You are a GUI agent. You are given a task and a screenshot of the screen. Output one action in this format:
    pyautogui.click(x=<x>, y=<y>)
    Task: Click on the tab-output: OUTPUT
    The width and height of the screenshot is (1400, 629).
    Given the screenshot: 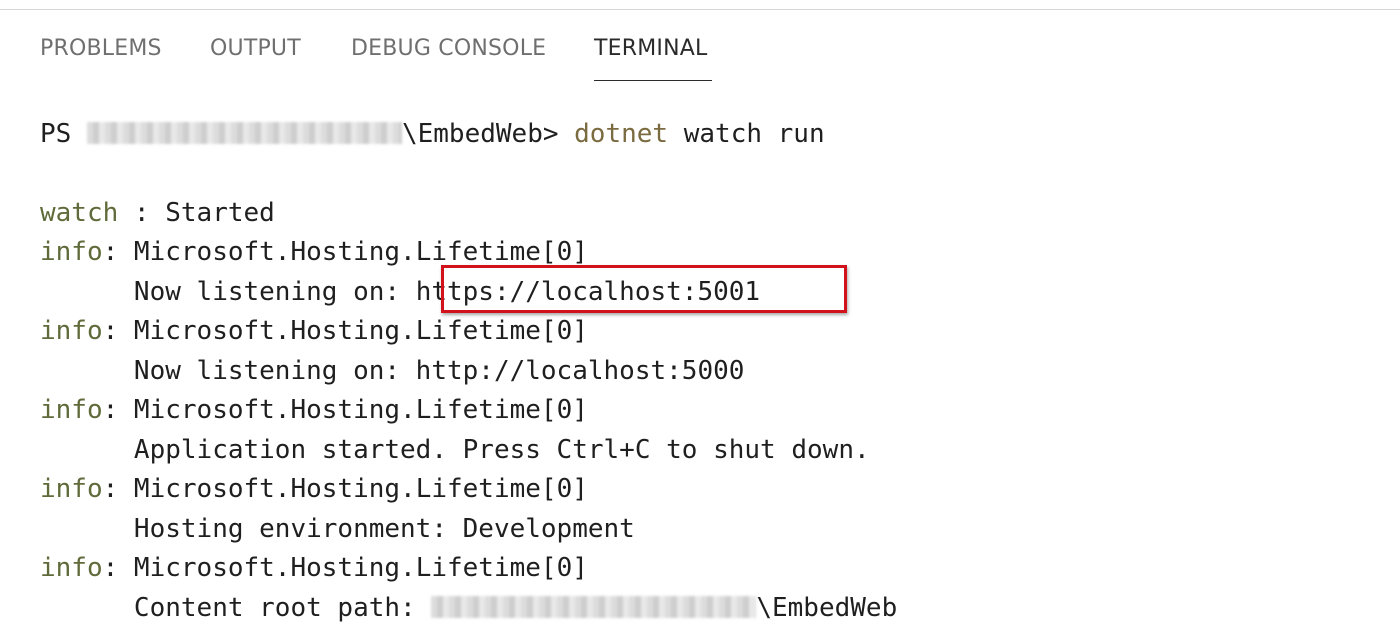 What is the action you would take?
    pyautogui.click(x=255, y=48)
    